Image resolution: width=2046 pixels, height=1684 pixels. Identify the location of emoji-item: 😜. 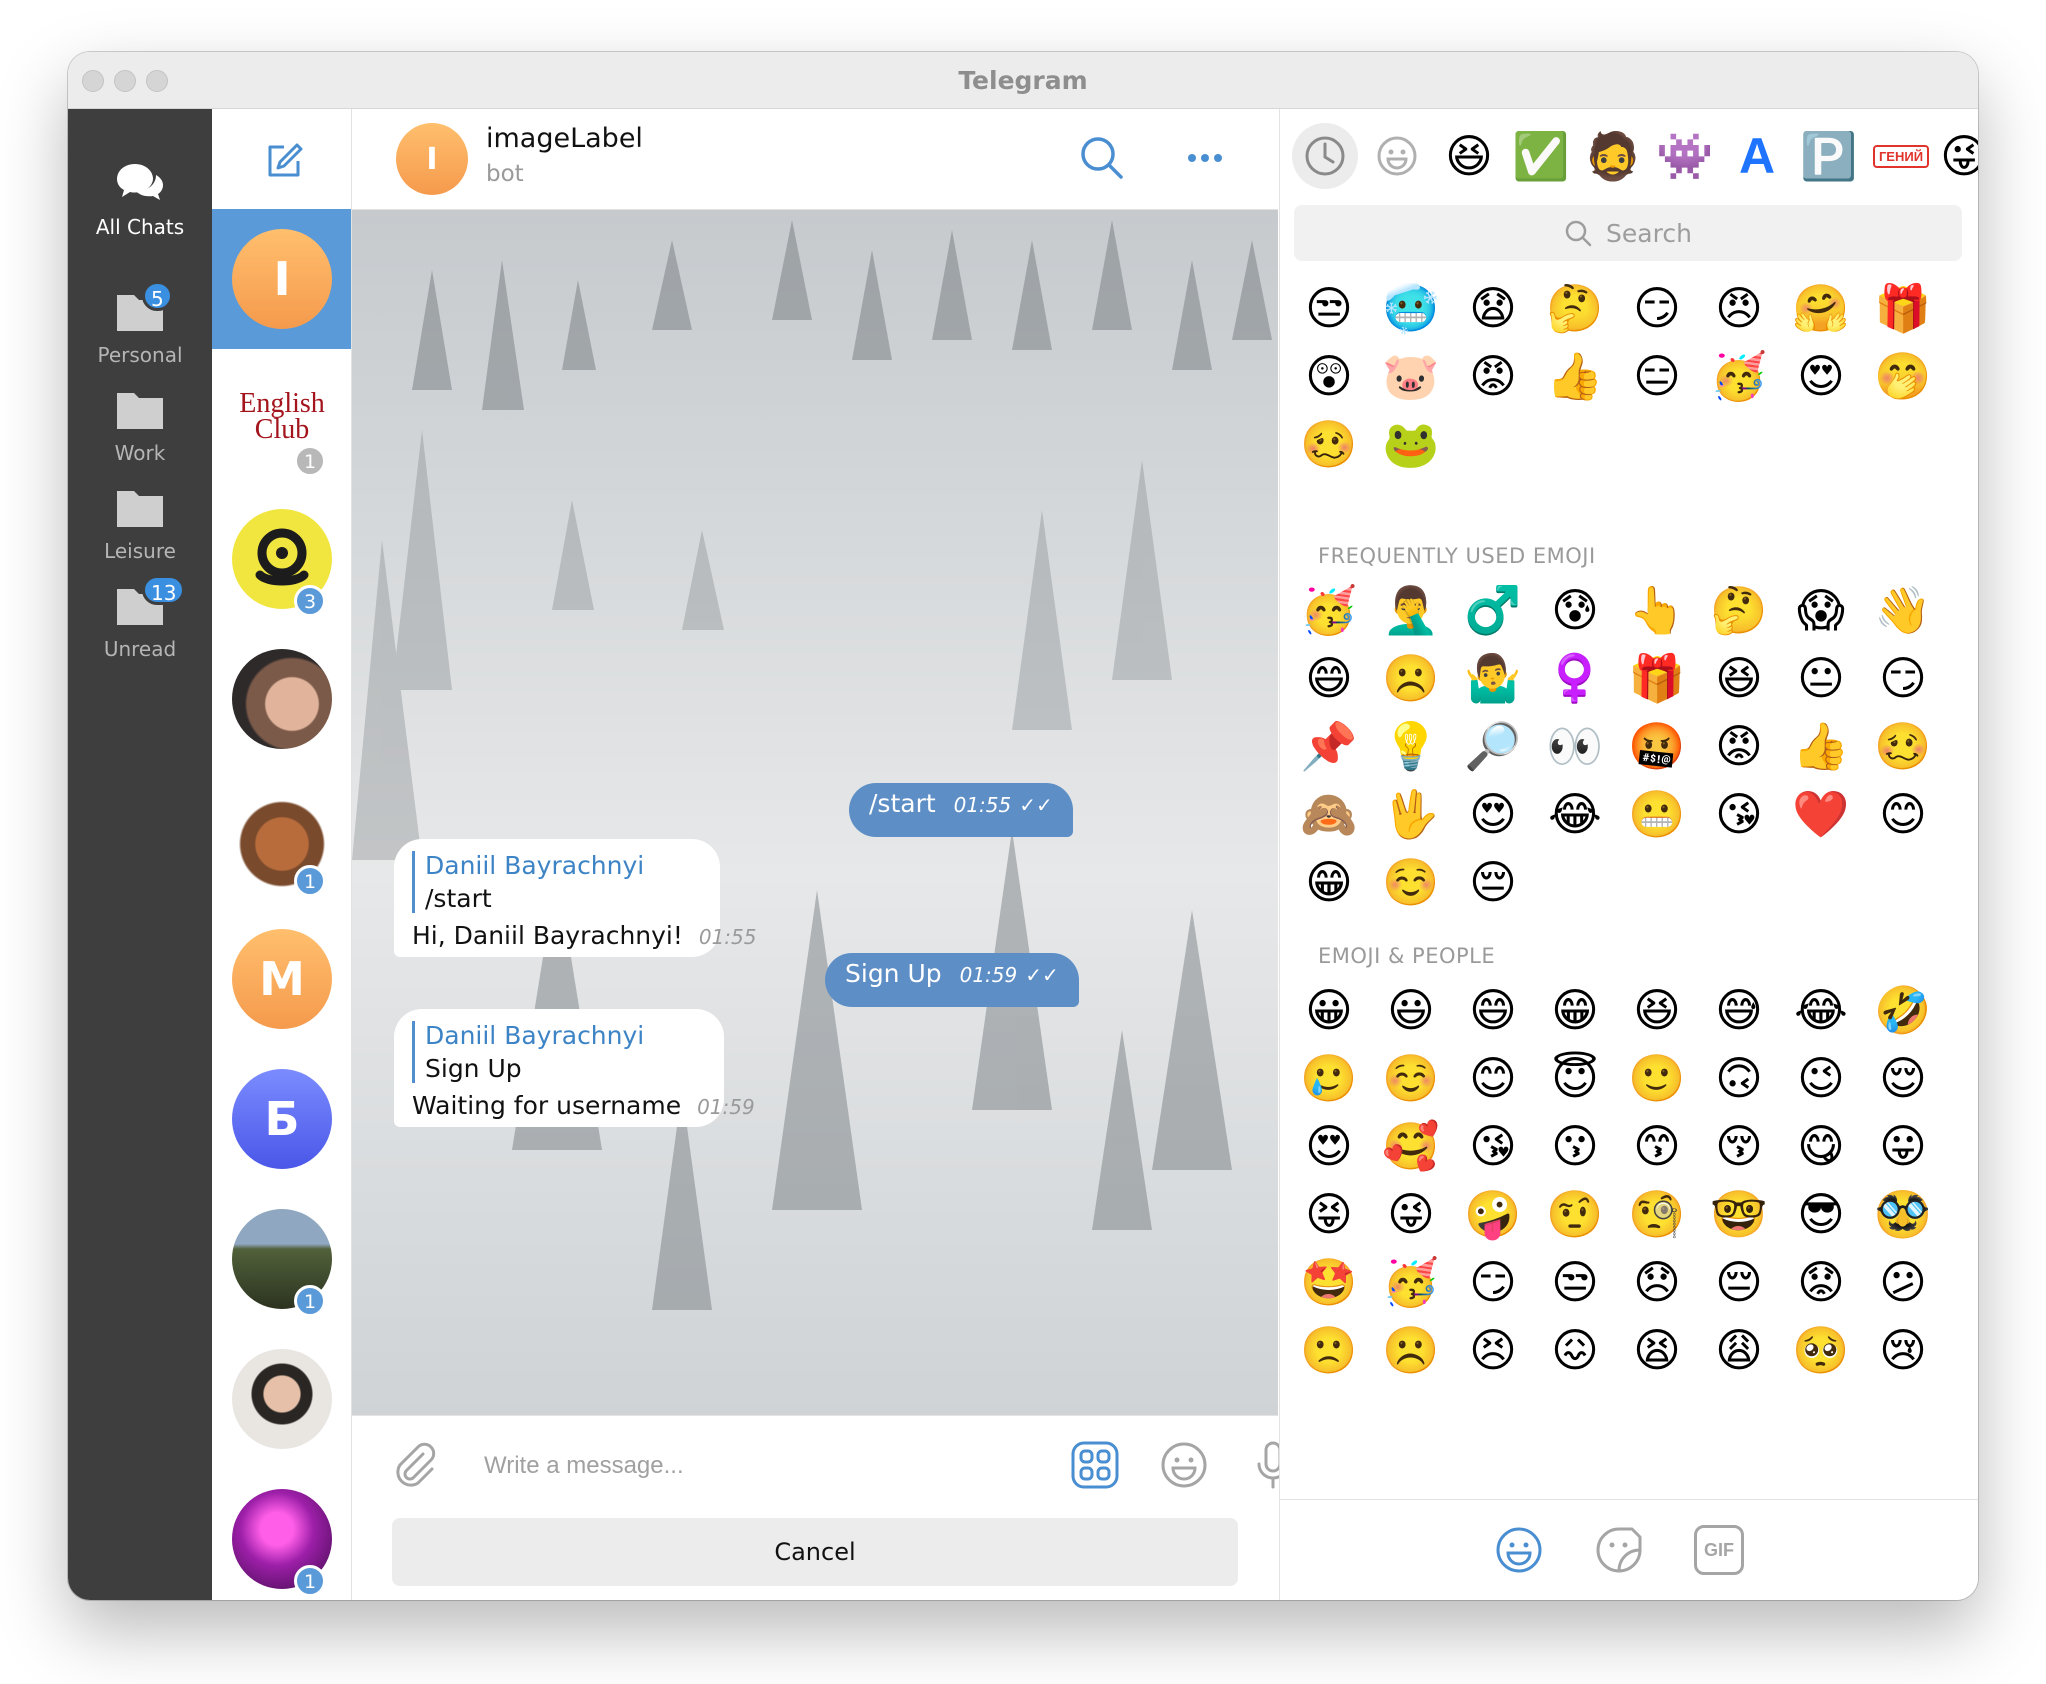
(1411, 1214).